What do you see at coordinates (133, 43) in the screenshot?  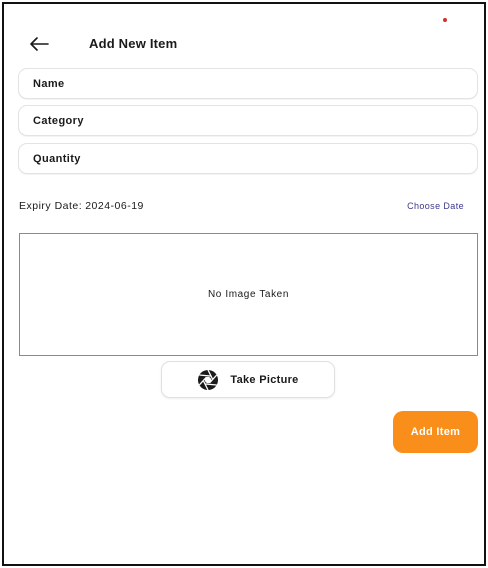 I see `page-title: Add New Item` at bounding box center [133, 43].